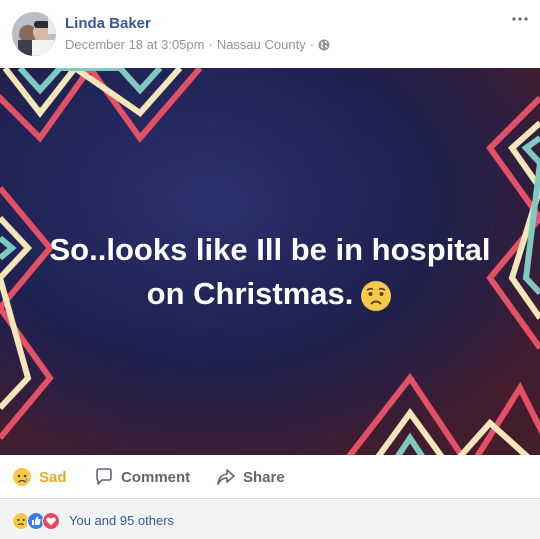 The width and height of the screenshot is (540, 539). Describe the element at coordinates (121, 520) in the screenshot. I see `reactions-count: You and 95 others` at that location.